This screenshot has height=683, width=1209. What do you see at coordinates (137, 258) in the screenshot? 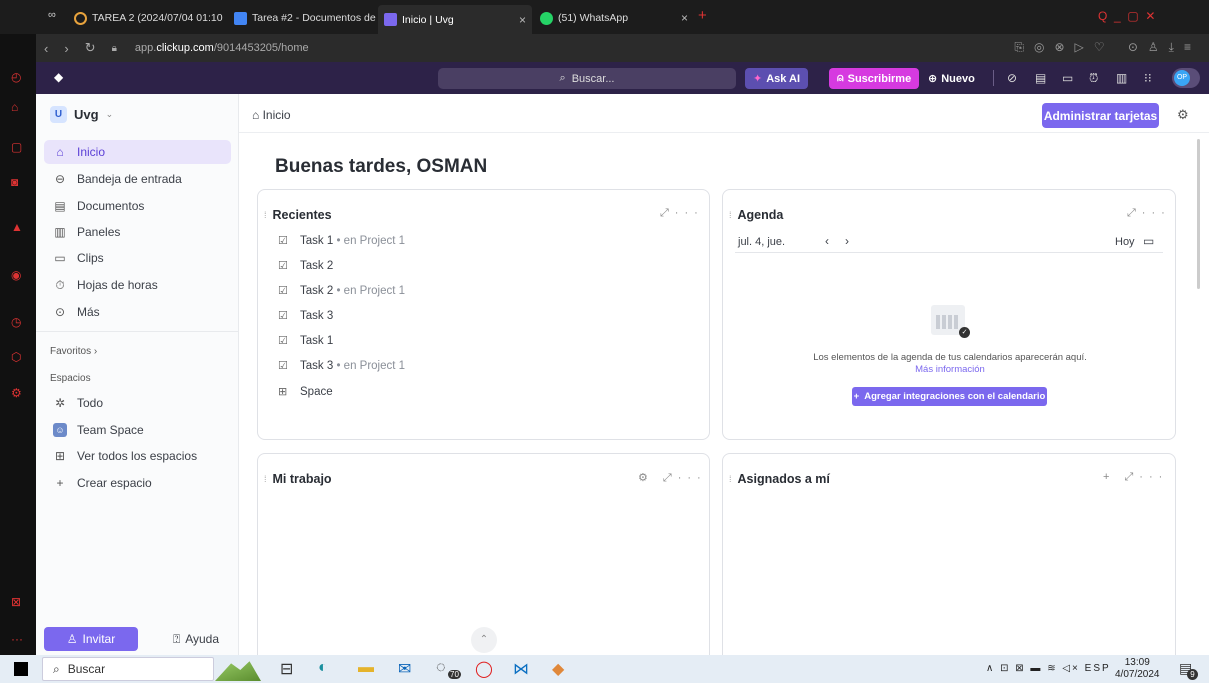
I see `sidebar-item-clips: ▭ Clips` at bounding box center [137, 258].